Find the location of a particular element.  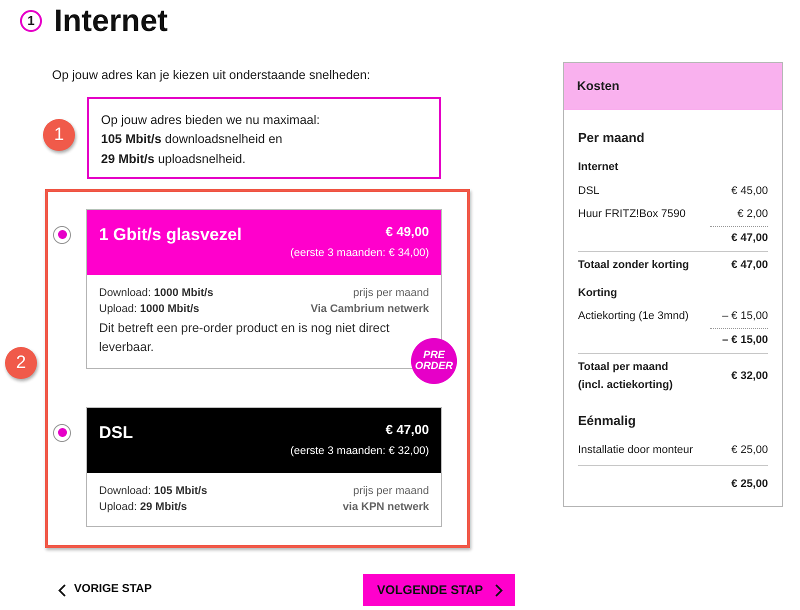

speed-text: Upload: 1000 Mbit/s is located at coordinates (149, 310).